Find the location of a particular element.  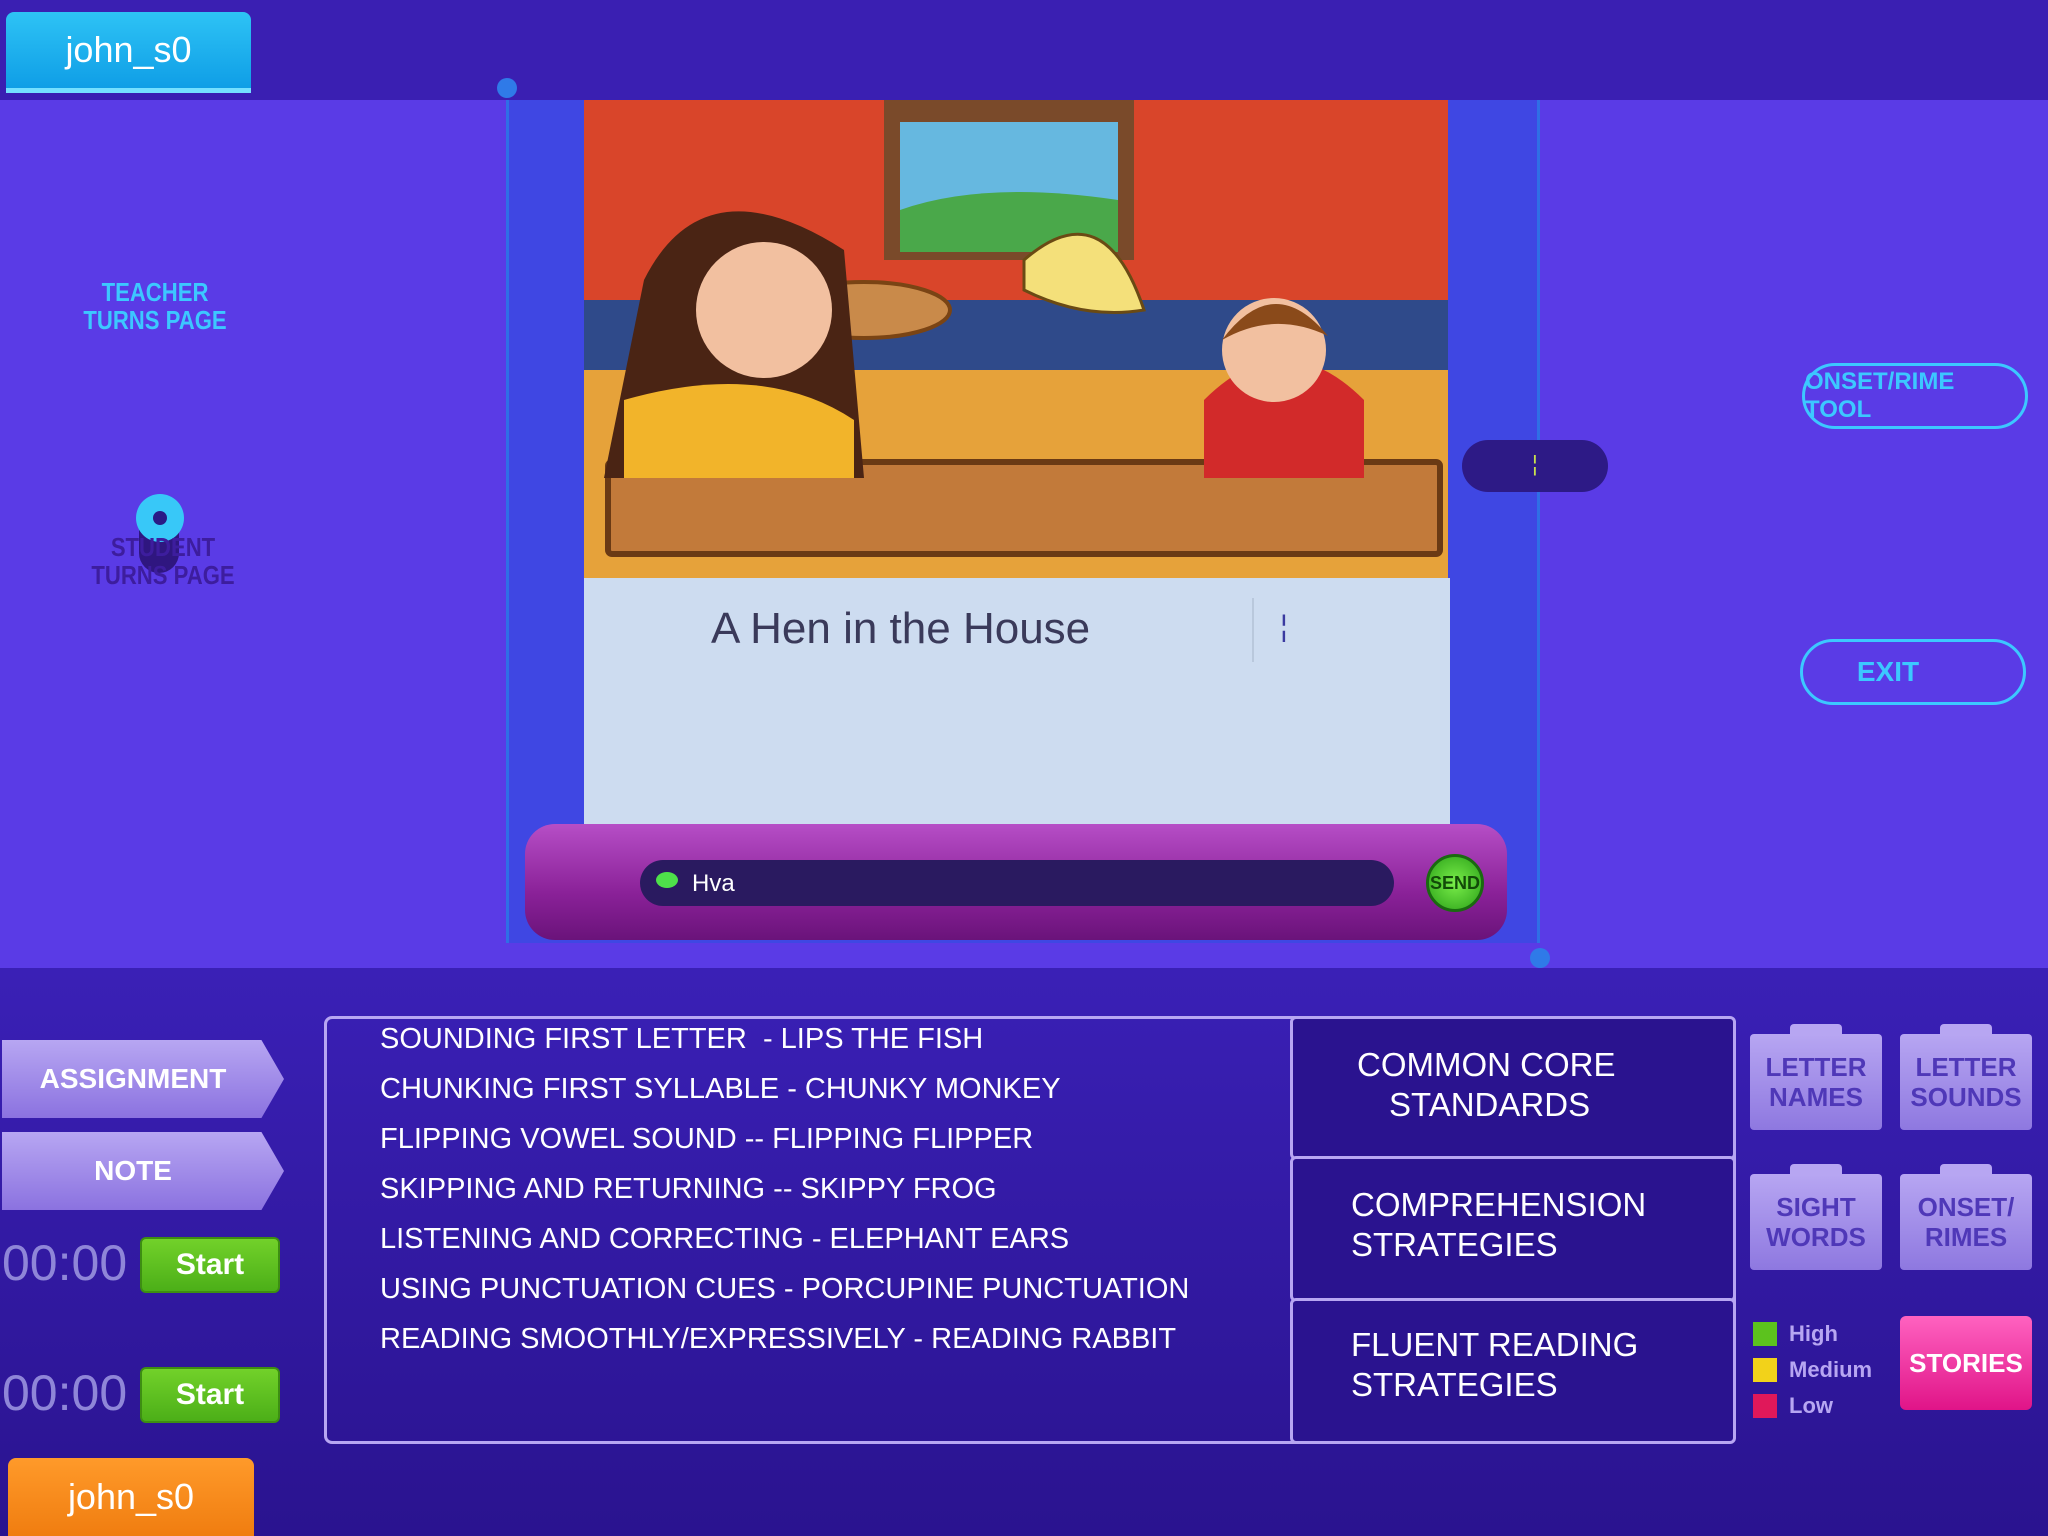

assignment-button: ASSIGNMENT is located at coordinates (143, 1079).